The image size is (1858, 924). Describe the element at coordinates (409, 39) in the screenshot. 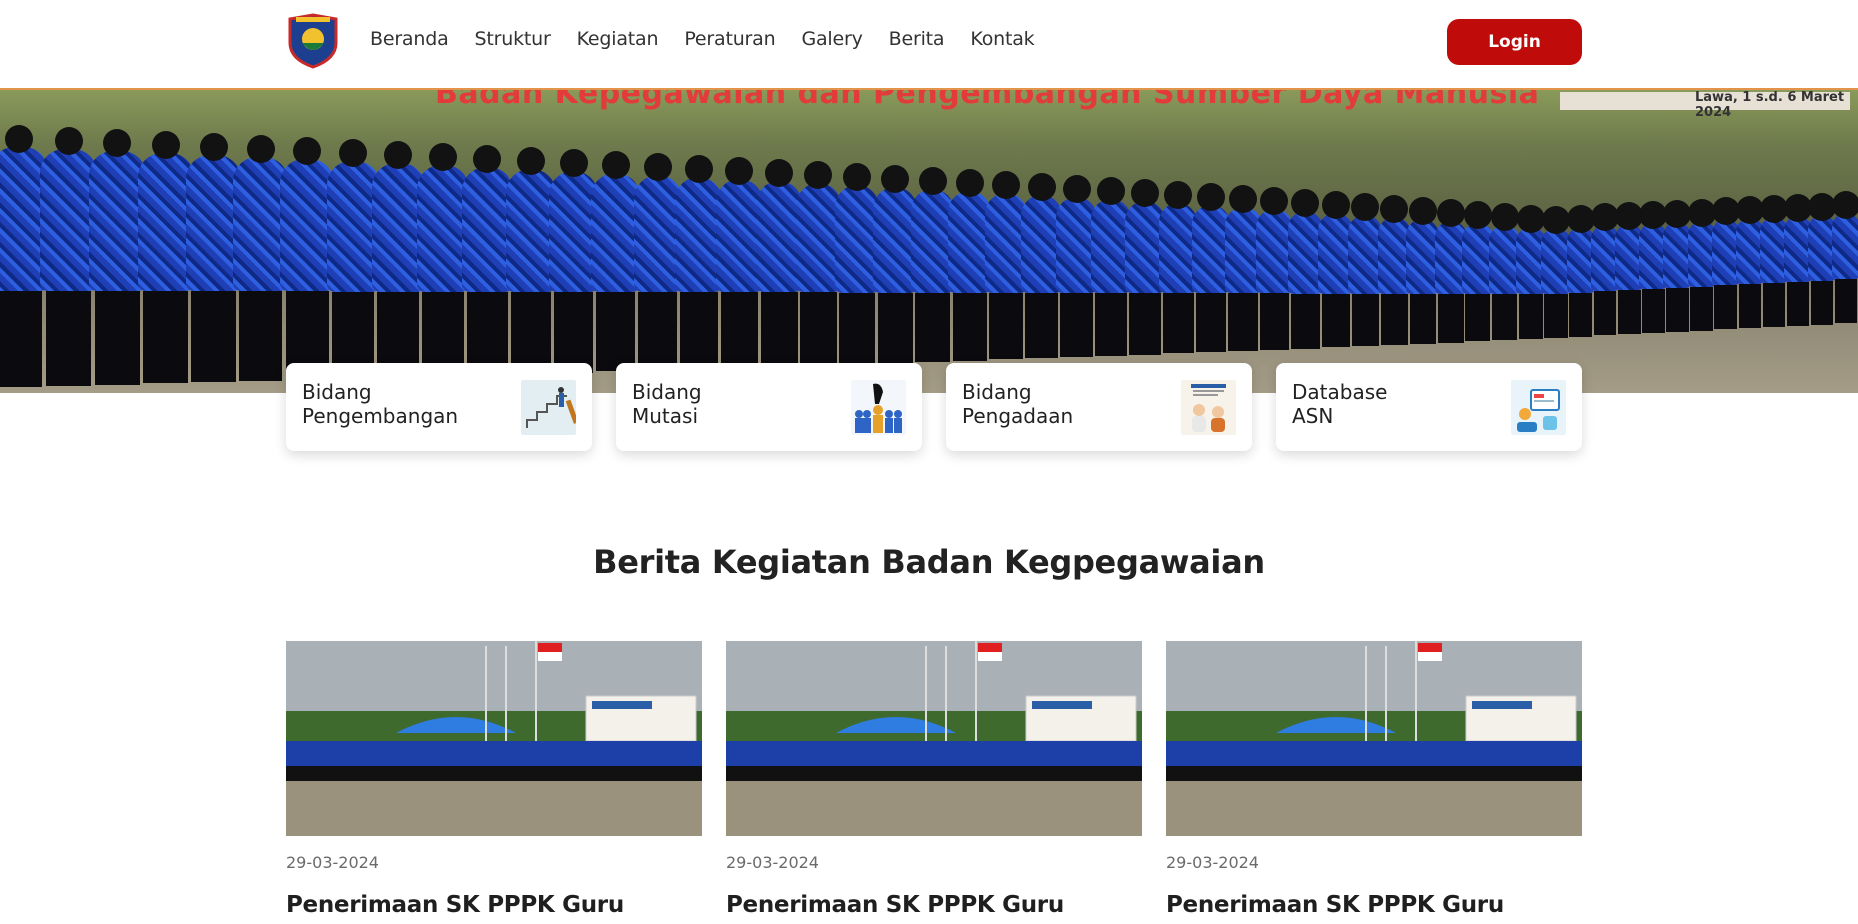

I see `nav-beranda: Beranda` at that location.